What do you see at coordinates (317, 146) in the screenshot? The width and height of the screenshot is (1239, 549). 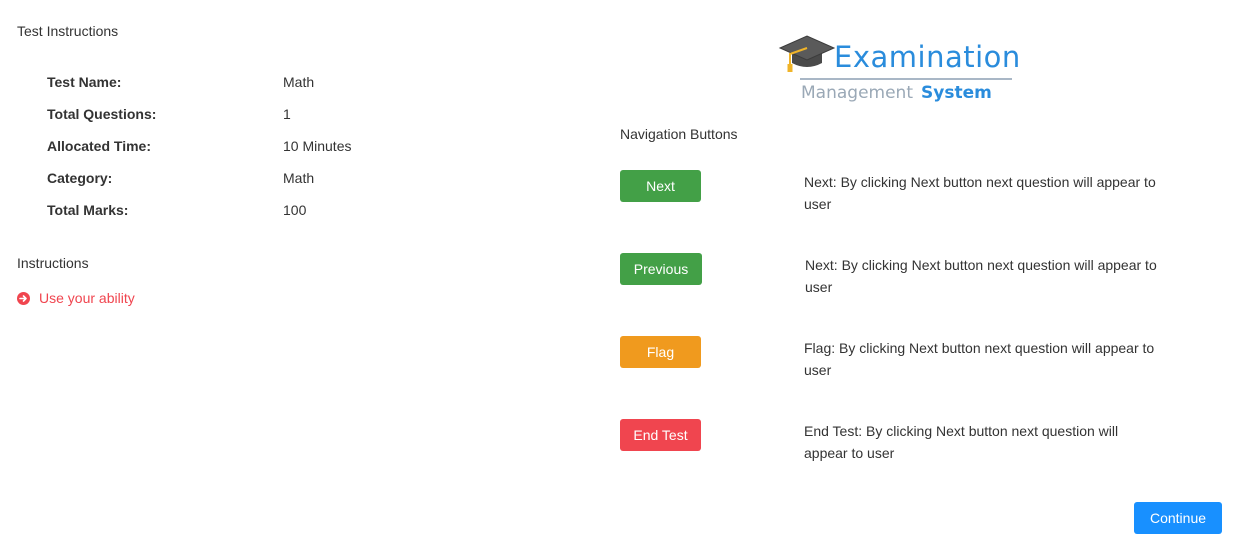 I see `allocated-time-value: 10 Minutes` at bounding box center [317, 146].